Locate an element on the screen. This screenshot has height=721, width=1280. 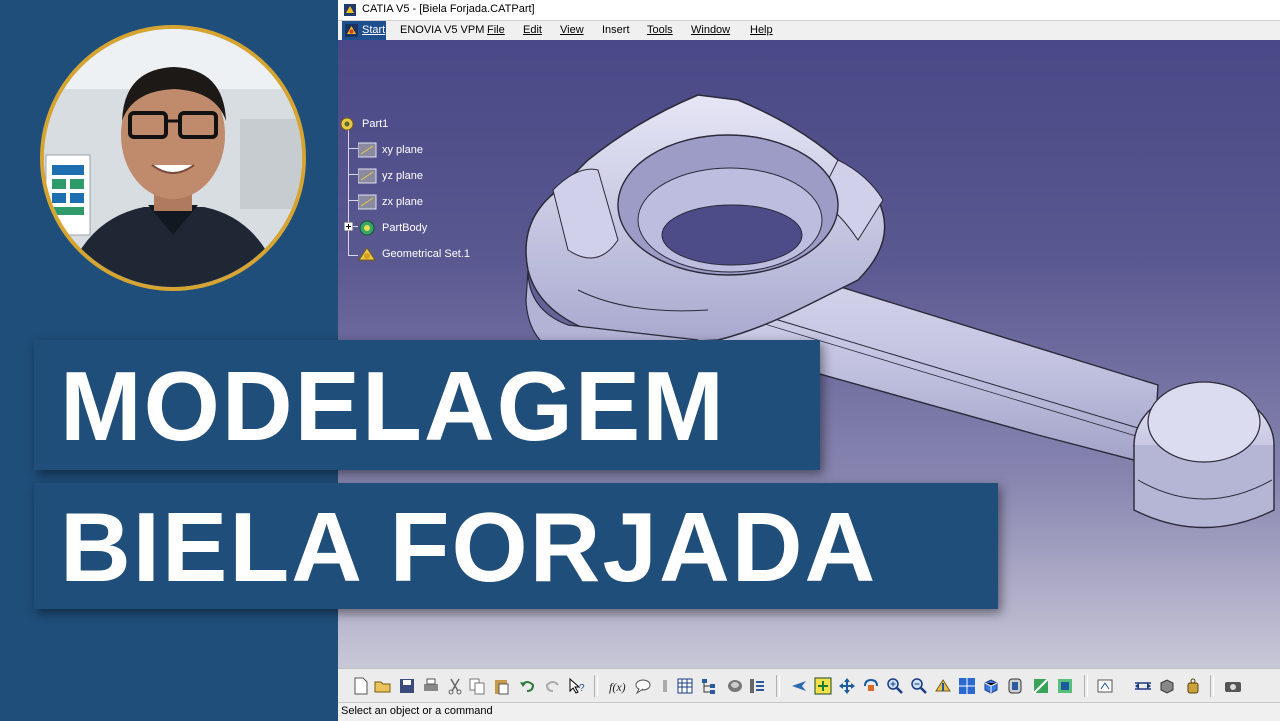
menu-help: Help is located at coordinates (761, 30).